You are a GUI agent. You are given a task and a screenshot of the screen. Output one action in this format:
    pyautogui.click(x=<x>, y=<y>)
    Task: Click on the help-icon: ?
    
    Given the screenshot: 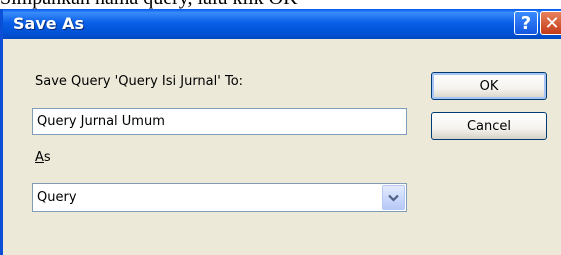 What is the action you would take?
    pyautogui.click(x=526, y=23)
    